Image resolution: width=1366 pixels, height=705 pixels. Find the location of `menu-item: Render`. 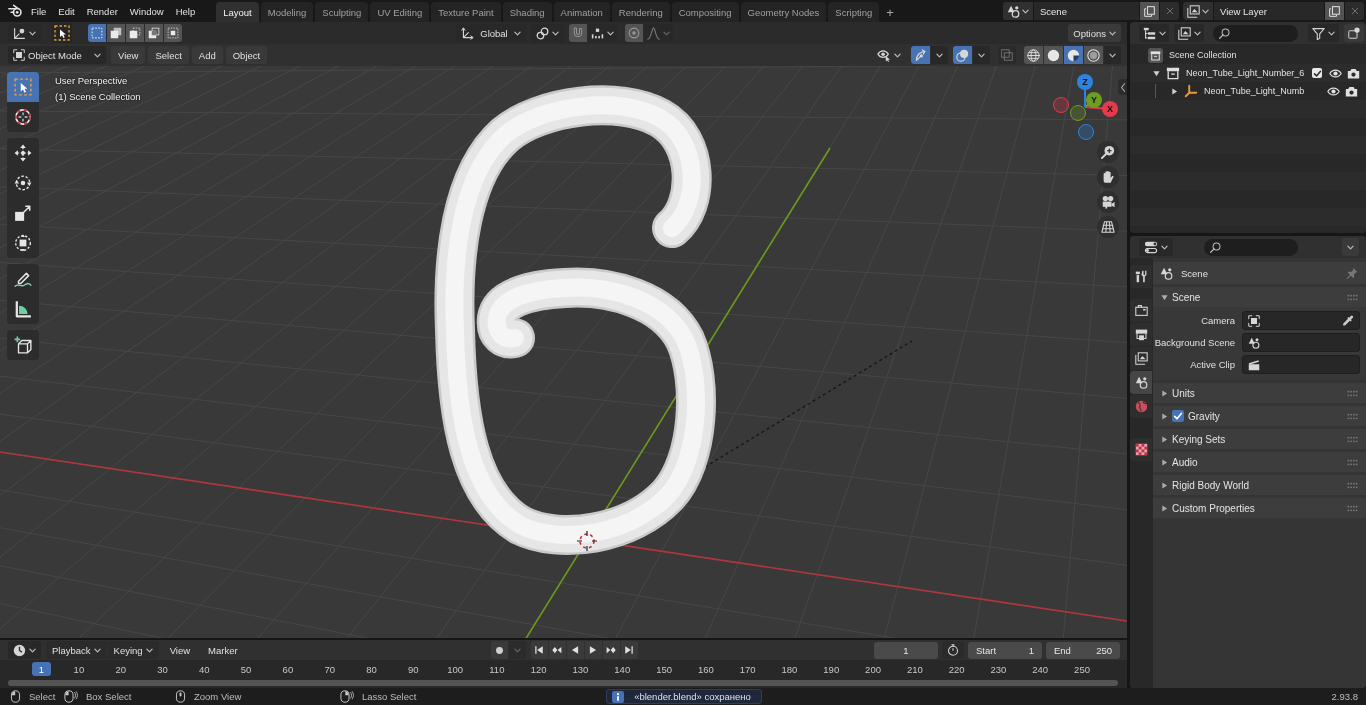

menu-item: Render is located at coordinates (102, 11).